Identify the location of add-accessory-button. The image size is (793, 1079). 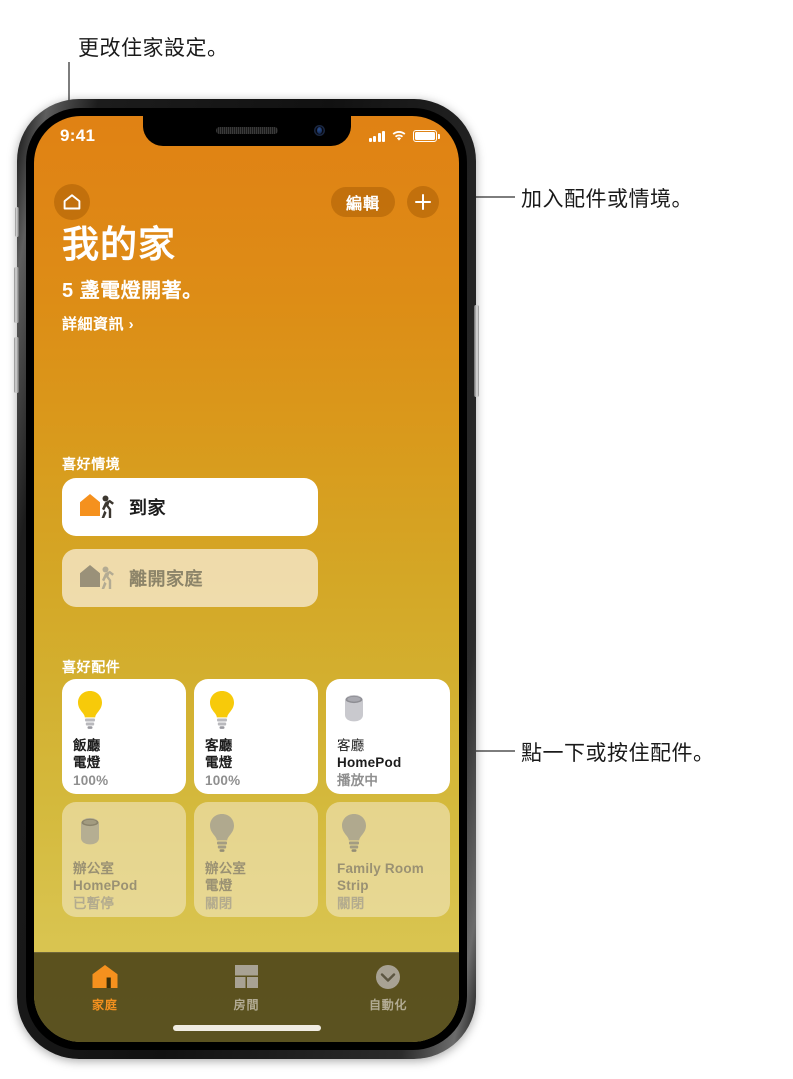
(423, 202).